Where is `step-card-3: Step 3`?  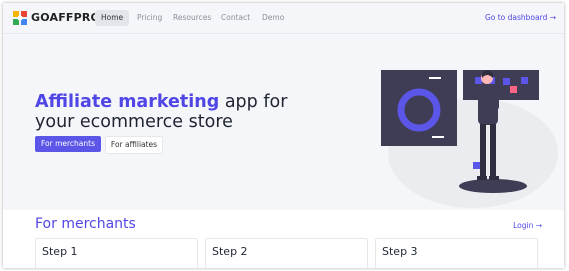 step-card-3: Step 3 is located at coordinates (456, 253).